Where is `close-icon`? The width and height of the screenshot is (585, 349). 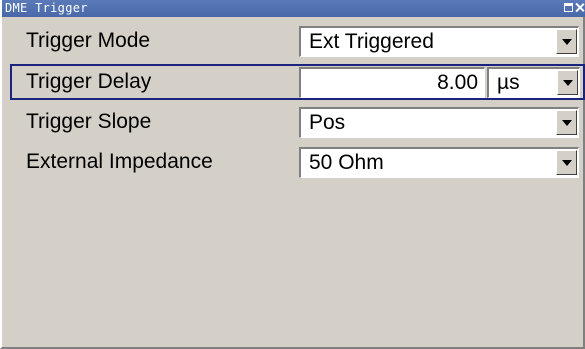 close-icon is located at coordinates (579, 7).